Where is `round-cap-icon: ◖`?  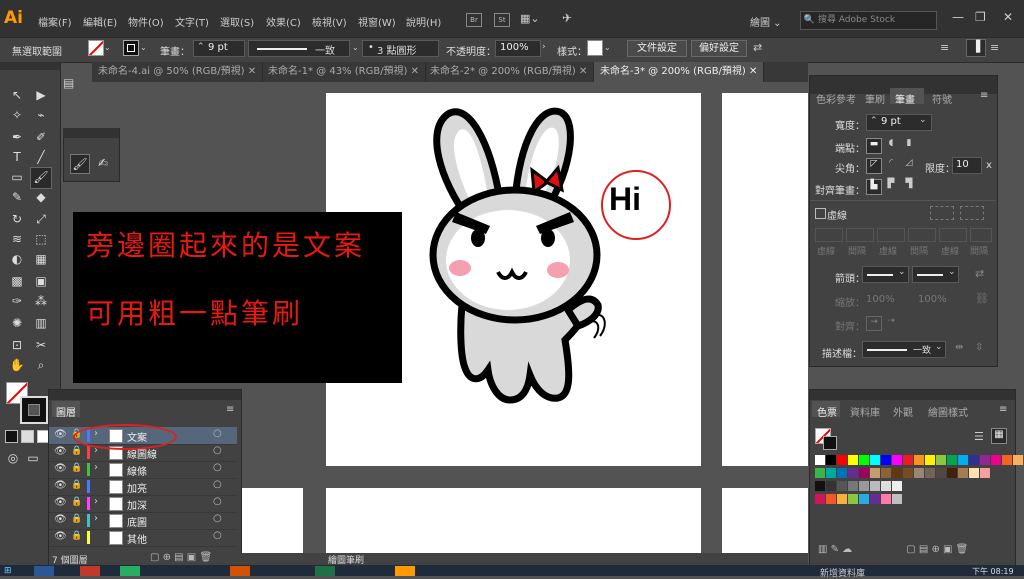
round-cap-icon: ◖ is located at coordinates (891, 145).